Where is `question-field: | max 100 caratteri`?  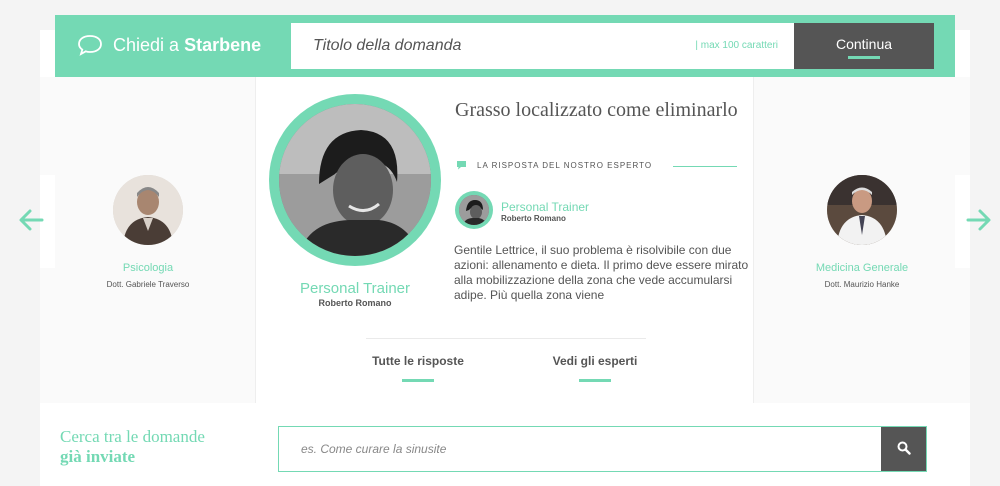
question-field: | max 100 caratteri is located at coordinates (542, 46).